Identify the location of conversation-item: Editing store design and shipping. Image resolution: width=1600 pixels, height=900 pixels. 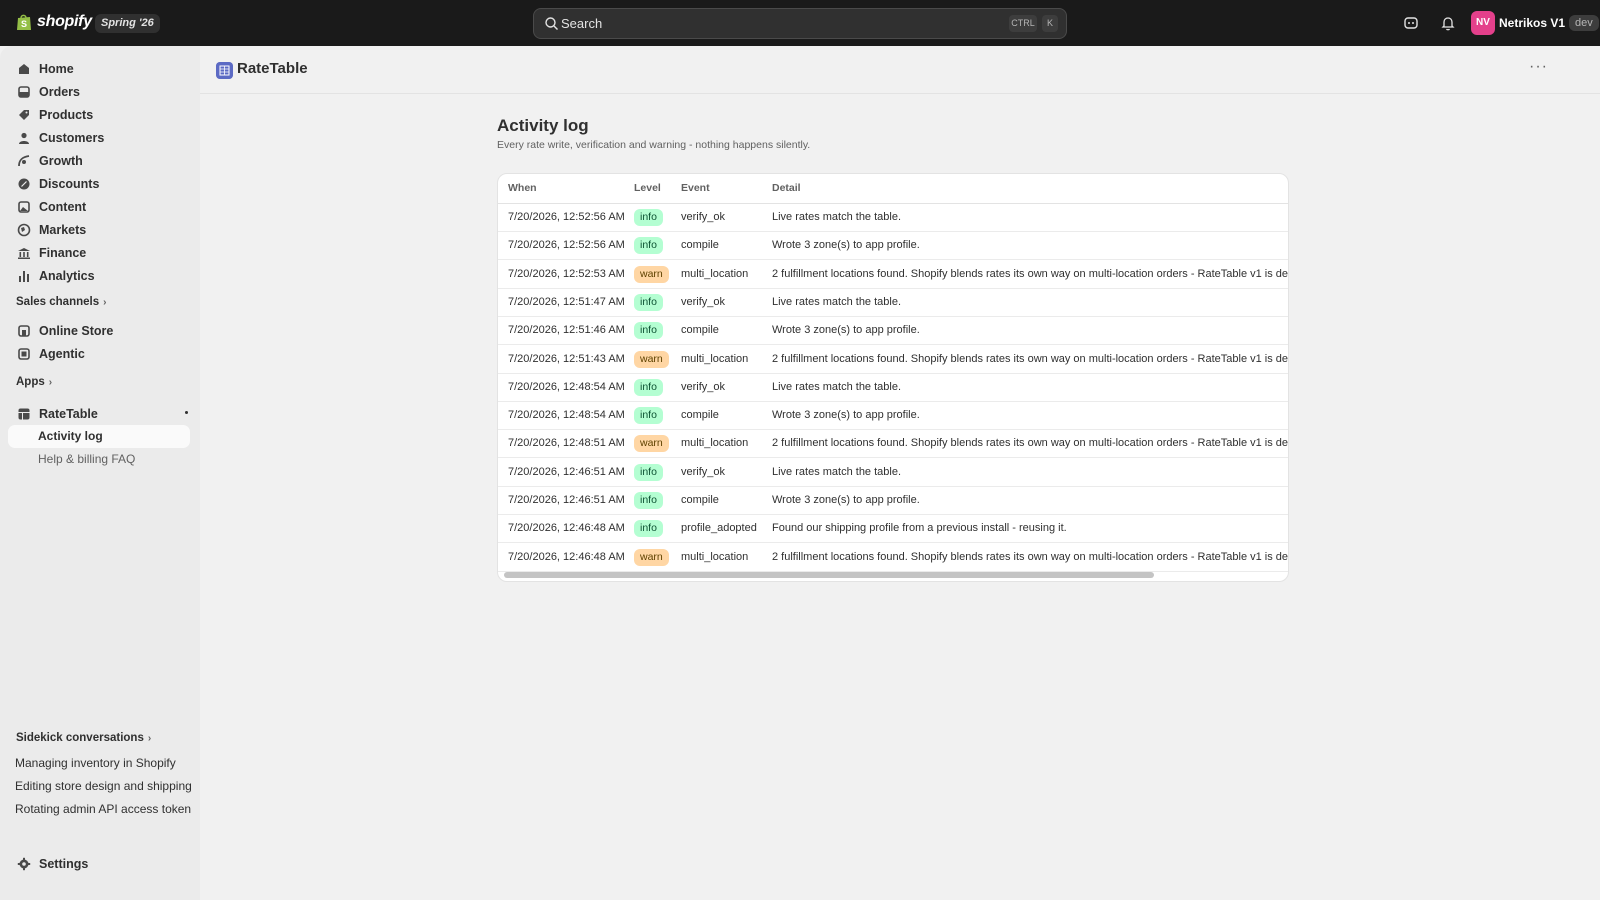
(104, 786).